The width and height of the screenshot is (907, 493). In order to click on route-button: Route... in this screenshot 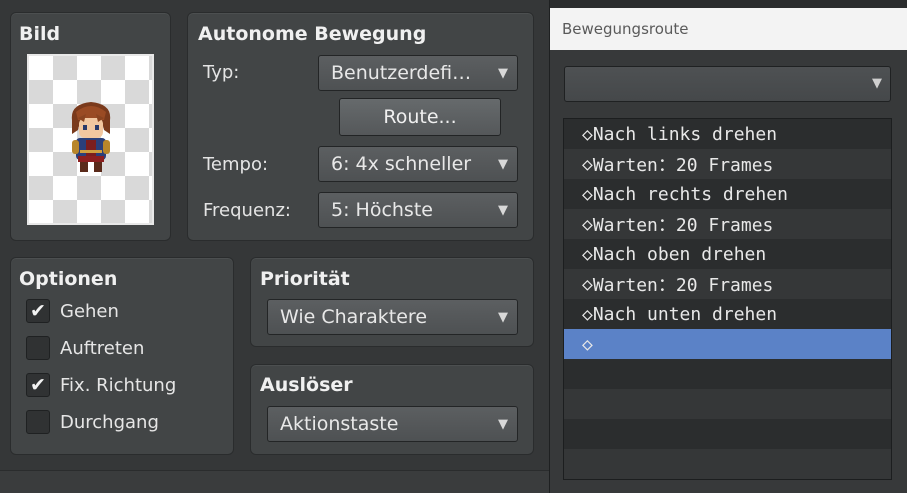, I will do `click(420, 117)`.